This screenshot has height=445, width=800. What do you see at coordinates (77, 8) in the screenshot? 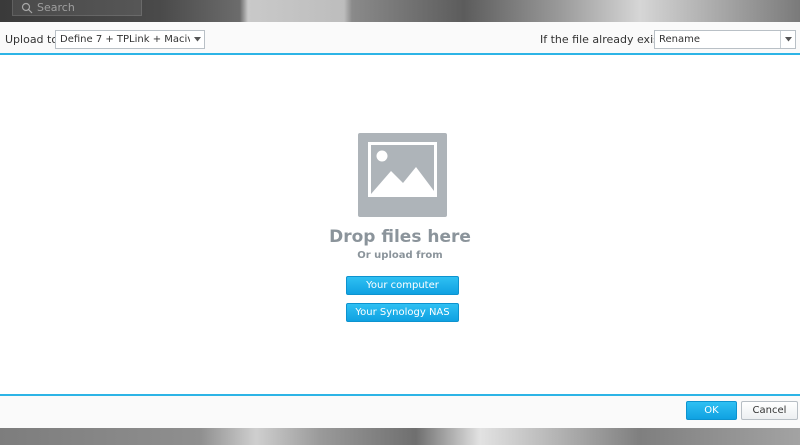
I see `background-search-box: Search` at bounding box center [77, 8].